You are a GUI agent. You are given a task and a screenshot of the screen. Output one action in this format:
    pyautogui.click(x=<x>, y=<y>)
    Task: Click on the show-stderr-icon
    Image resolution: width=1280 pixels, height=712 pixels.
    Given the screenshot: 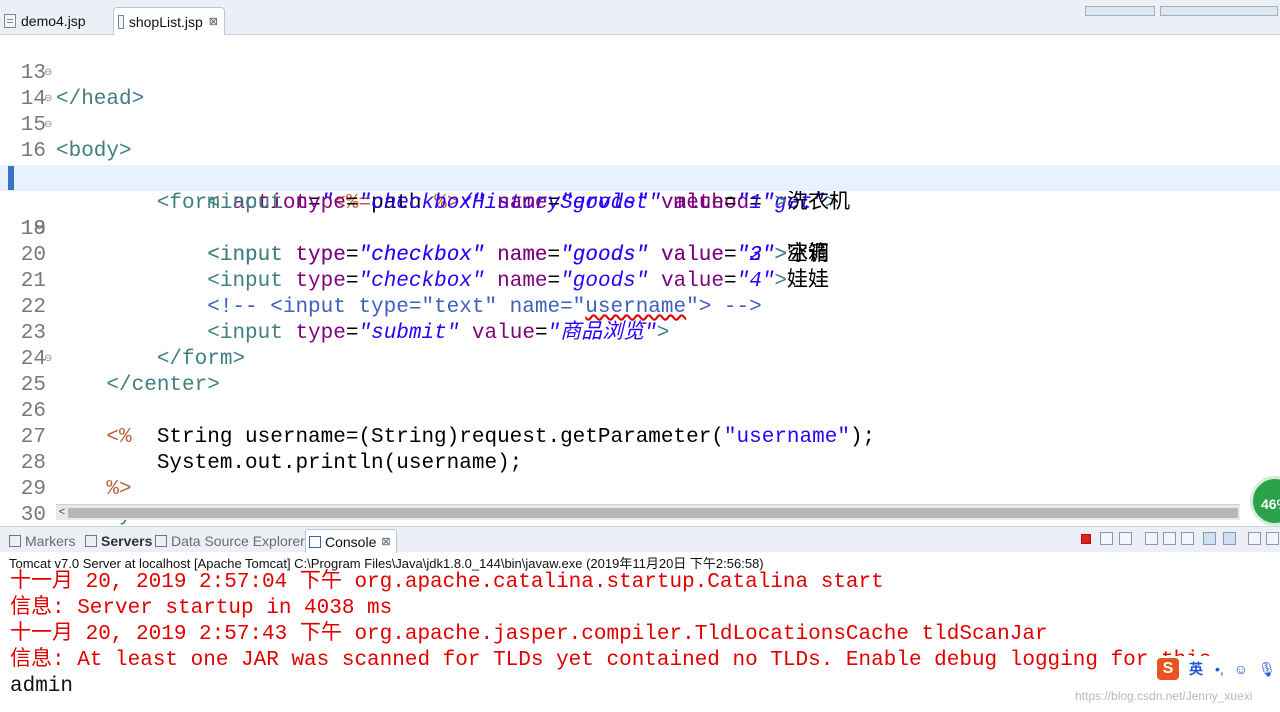 What is the action you would take?
    pyautogui.click(x=1229, y=538)
    